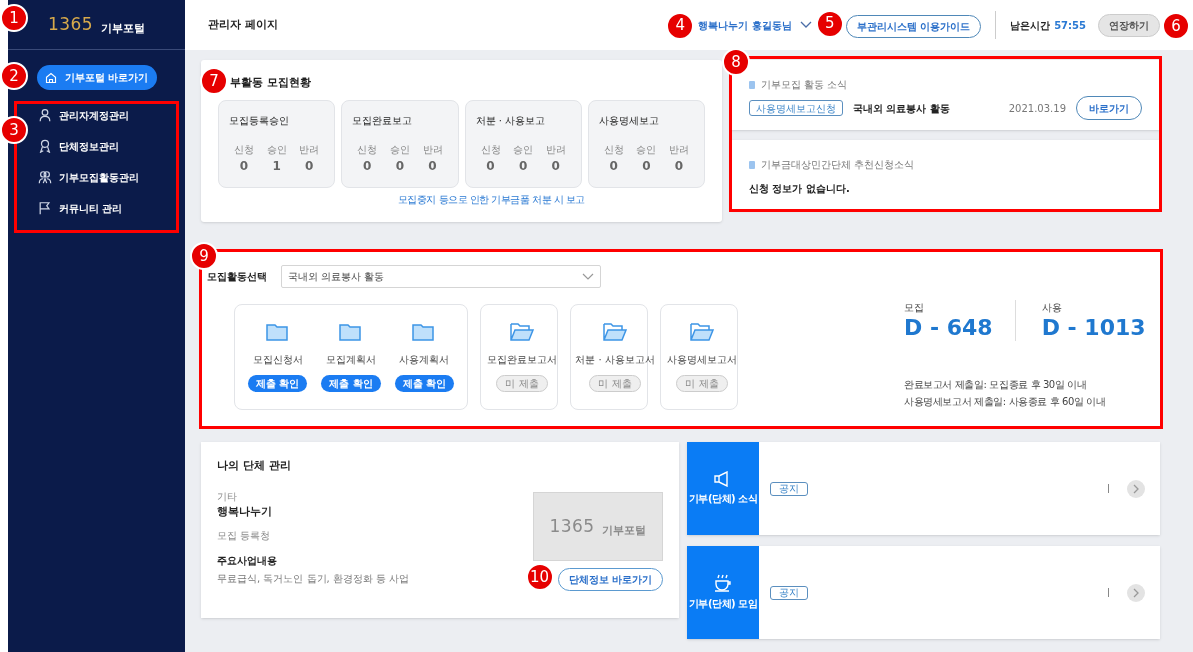 This screenshot has height=652, width=1193. I want to click on annotation-marker: 1, so click(14, 18).